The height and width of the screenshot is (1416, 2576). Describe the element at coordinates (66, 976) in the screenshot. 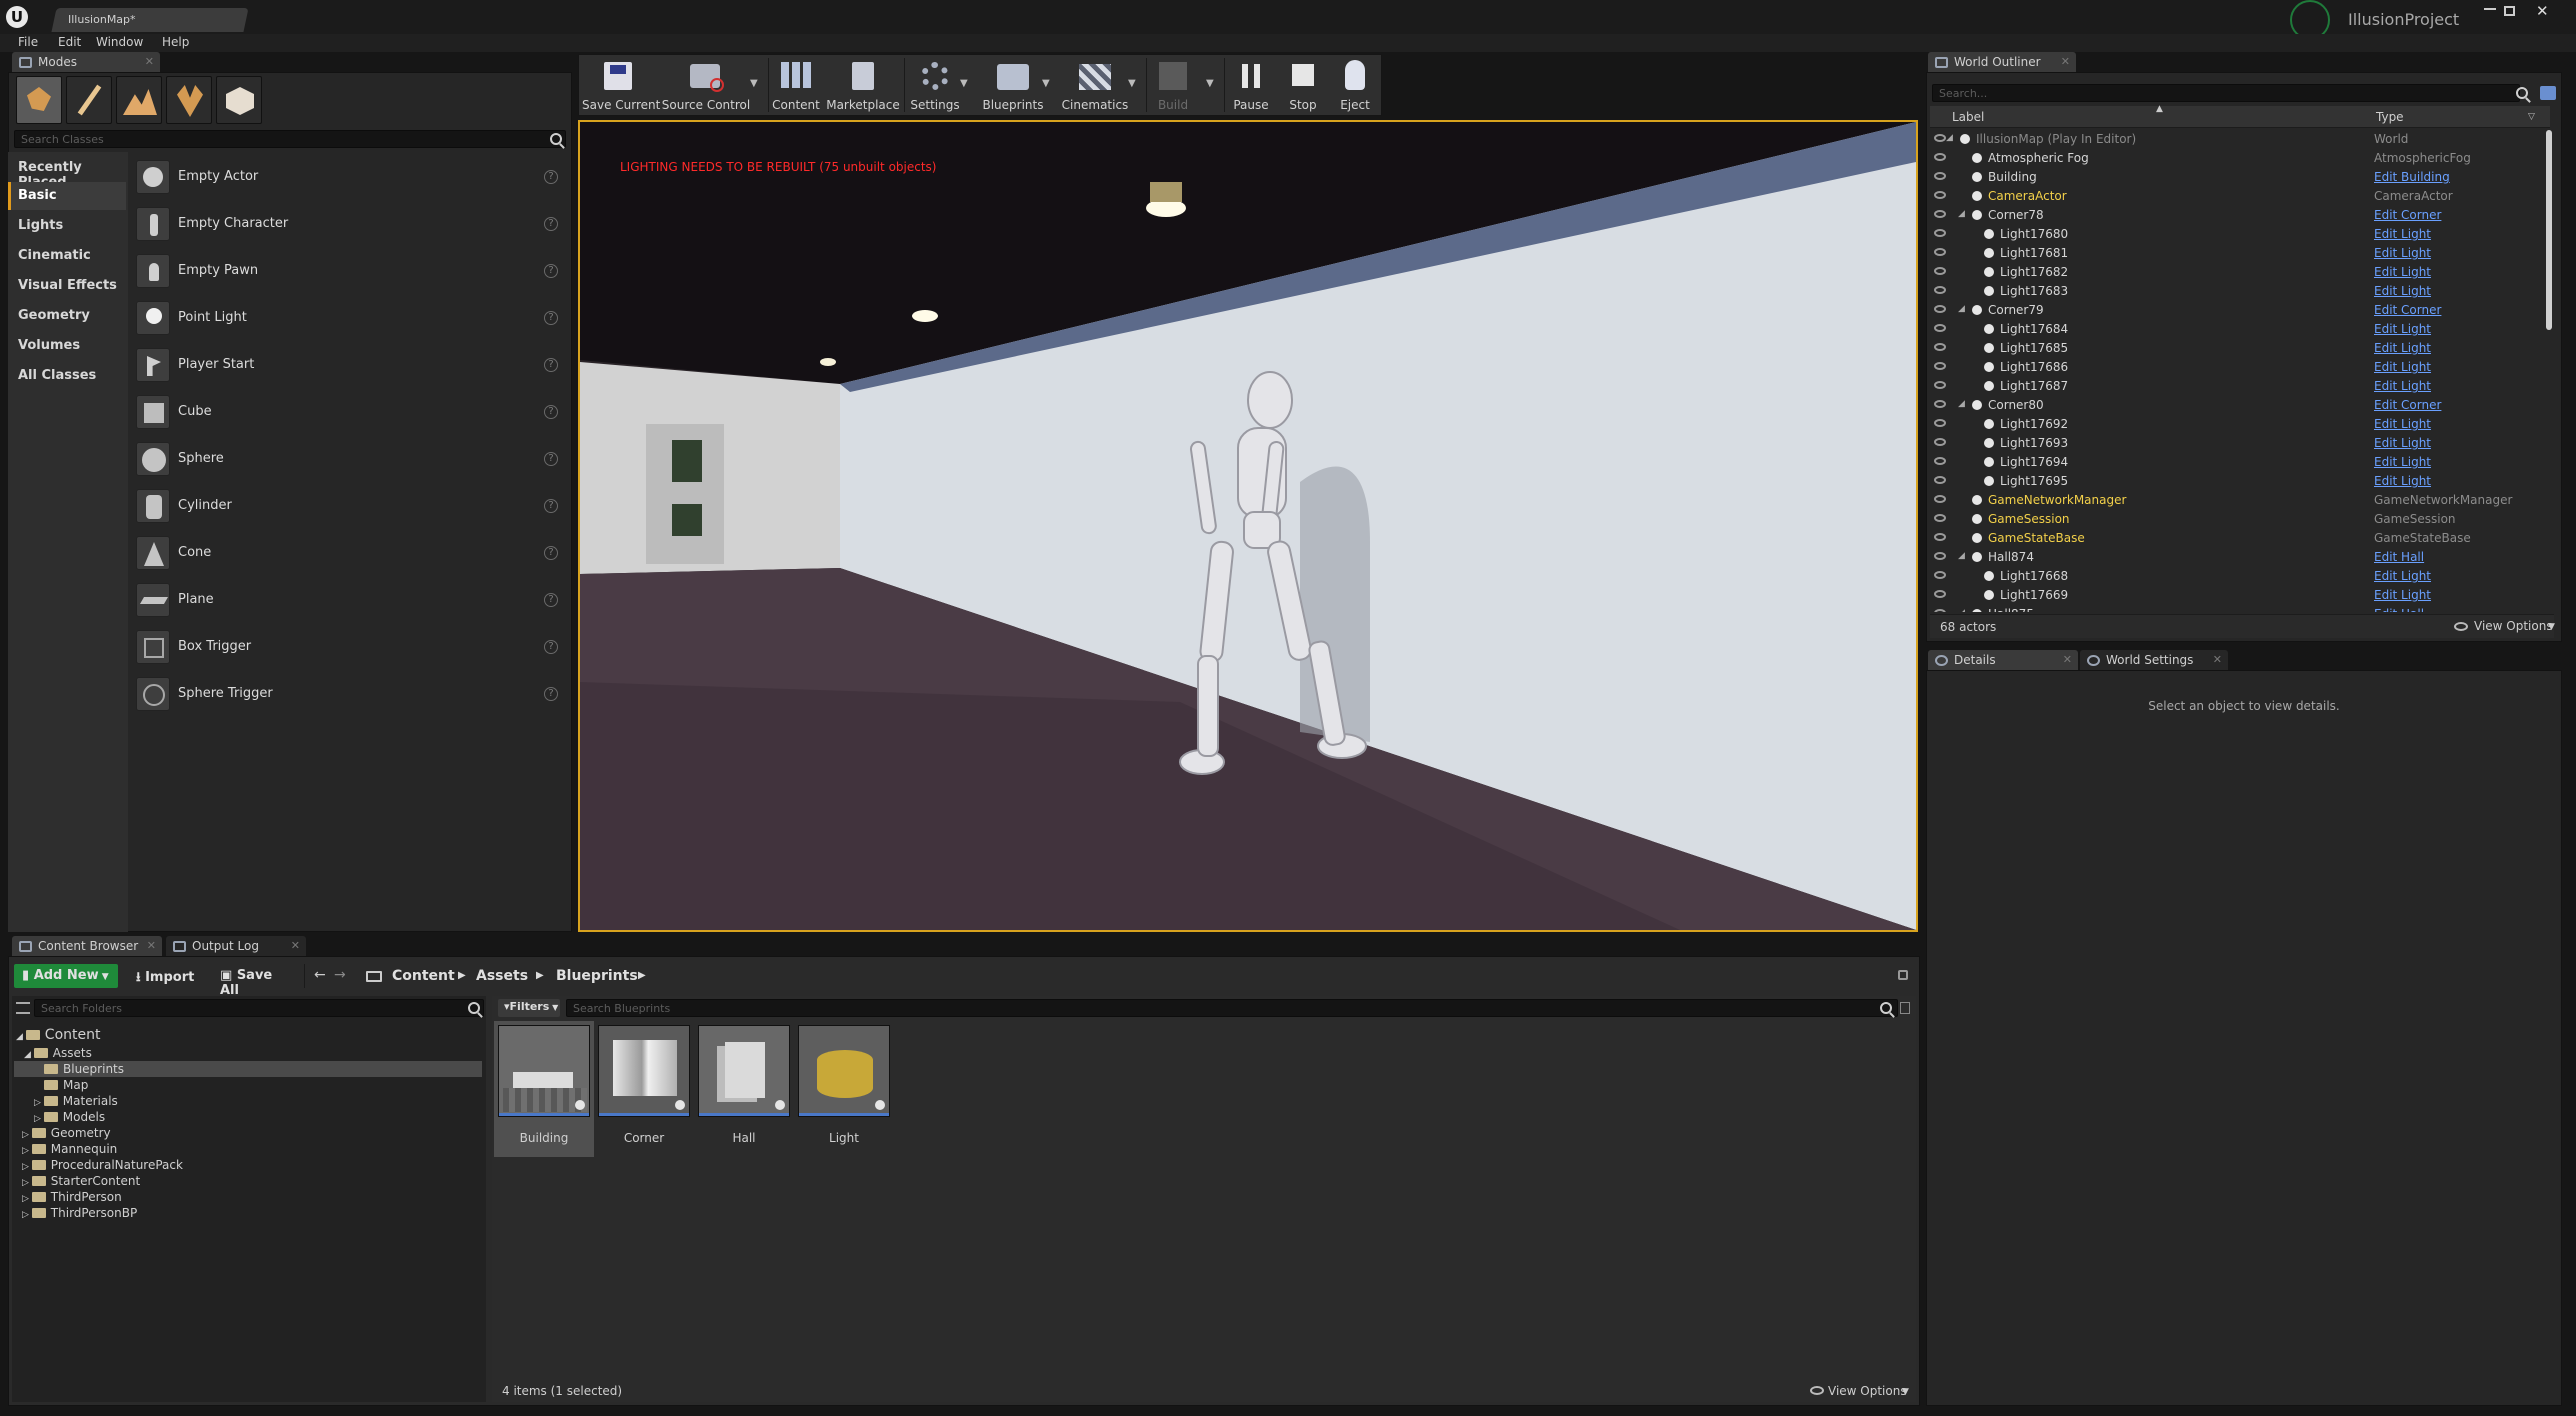

I see `add-new-button: ▮ Add New ▼` at that location.